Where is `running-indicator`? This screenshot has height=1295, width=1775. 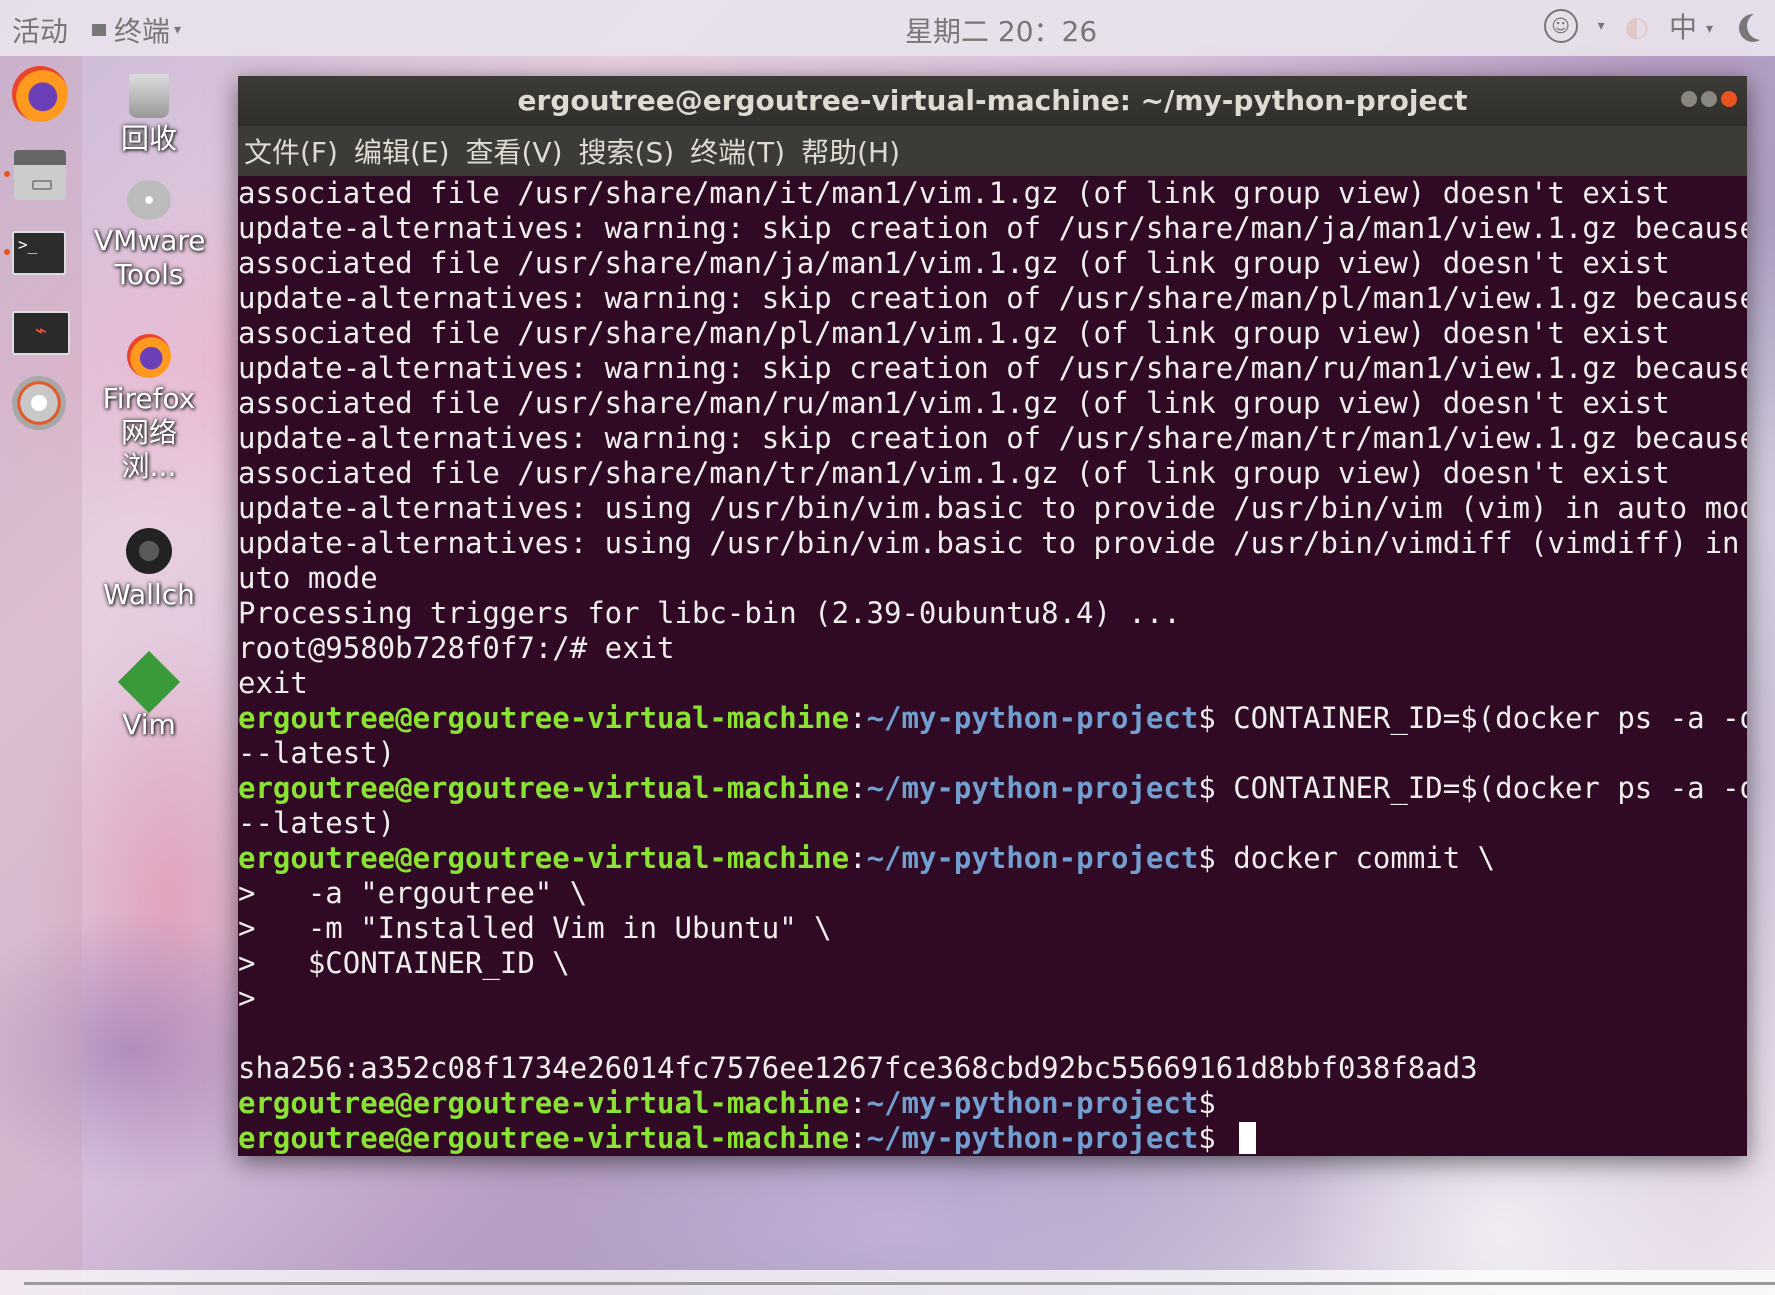 running-indicator is located at coordinates (7, 174).